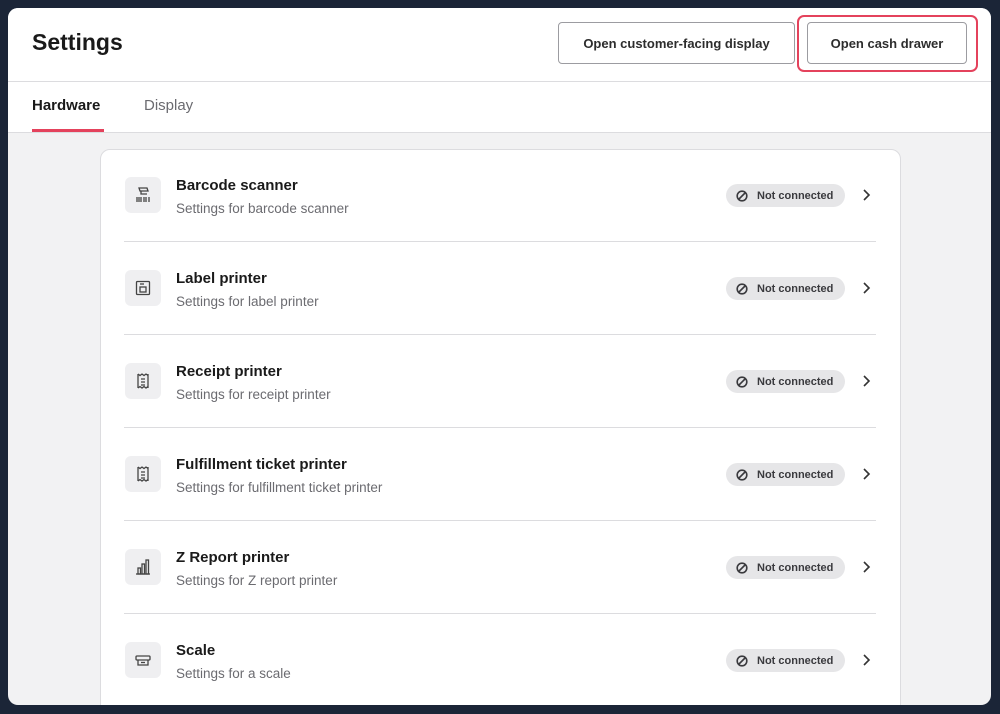 Image resolution: width=1000 pixels, height=714 pixels. What do you see at coordinates (253, 394) in the screenshot?
I see `device-subtitle: Settings for receipt printer` at bounding box center [253, 394].